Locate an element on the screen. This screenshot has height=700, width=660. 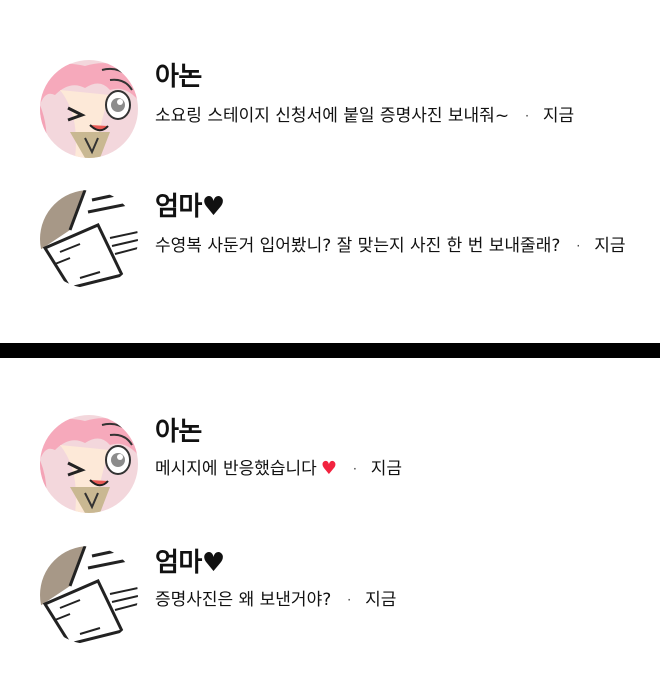
notification-anon-1: 아논 소요링 스테이지 신청서에 붙일 증명사진 보내줘~ · 지금 is located at coordinates (340, 110).